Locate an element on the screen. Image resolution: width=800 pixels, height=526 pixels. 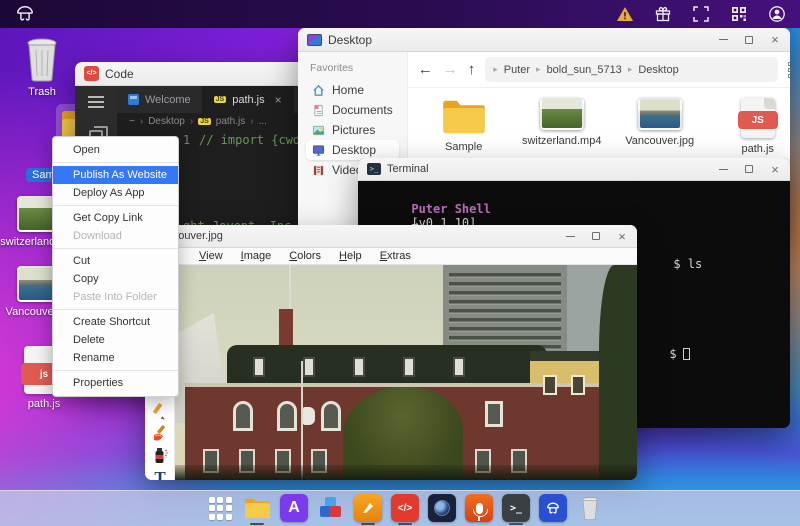
js-file-icon: JS is located at coordinates (757, 118).